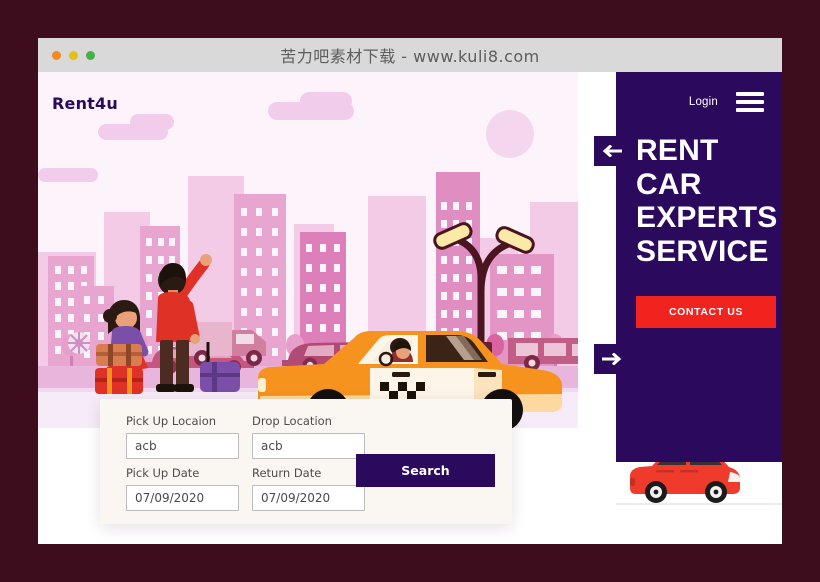 This screenshot has width=820, height=582. What do you see at coordinates (510, 134) in the screenshot?
I see `sun-icon` at bounding box center [510, 134].